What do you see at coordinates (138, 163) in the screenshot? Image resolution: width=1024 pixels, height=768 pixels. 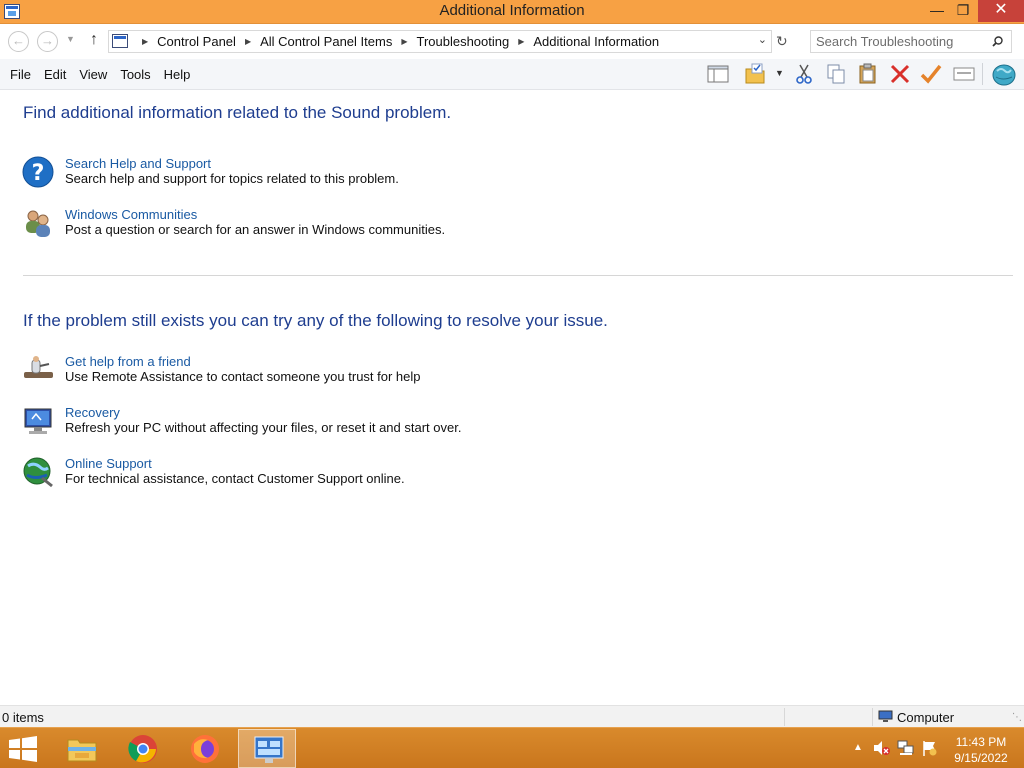 I see `search-help-link: Search Help and Support` at bounding box center [138, 163].